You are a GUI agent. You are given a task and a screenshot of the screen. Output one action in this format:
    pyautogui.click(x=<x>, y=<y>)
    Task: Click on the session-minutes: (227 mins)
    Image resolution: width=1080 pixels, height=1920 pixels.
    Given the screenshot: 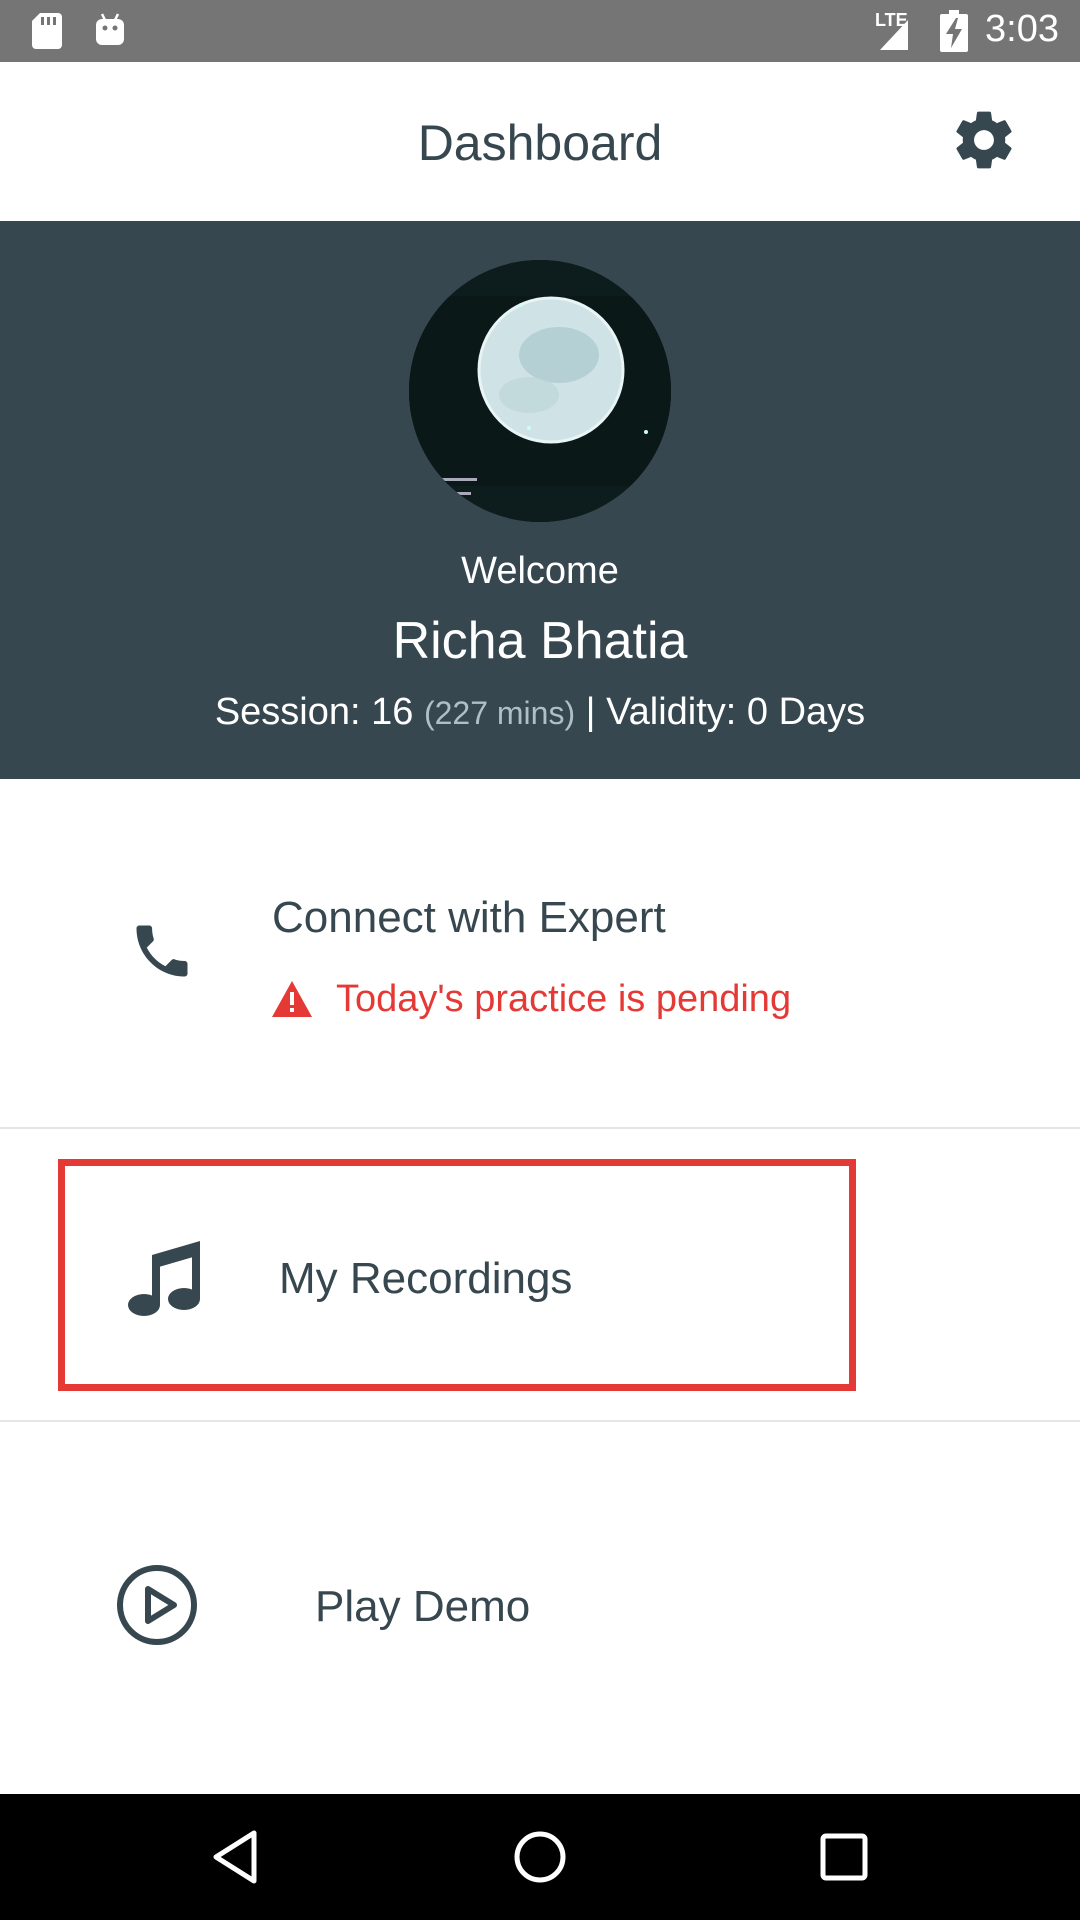 What is the action you would take?
    pyautogui.click(x=499, y=713)
    